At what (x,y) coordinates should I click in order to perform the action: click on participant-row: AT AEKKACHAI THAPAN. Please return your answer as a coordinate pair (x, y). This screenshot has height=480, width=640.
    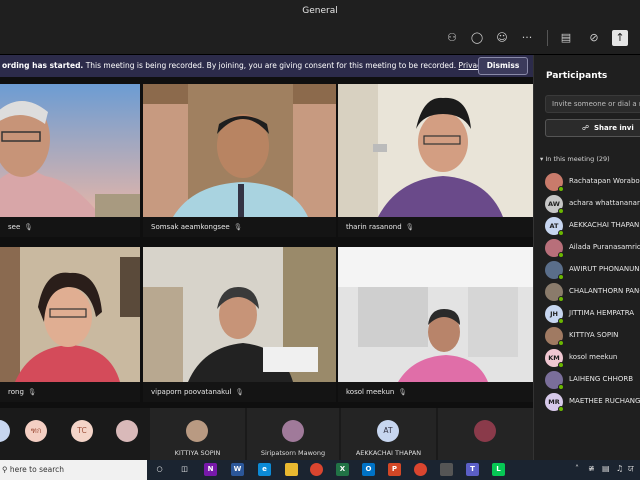
    Looking at the image, I should click on (592, 226).